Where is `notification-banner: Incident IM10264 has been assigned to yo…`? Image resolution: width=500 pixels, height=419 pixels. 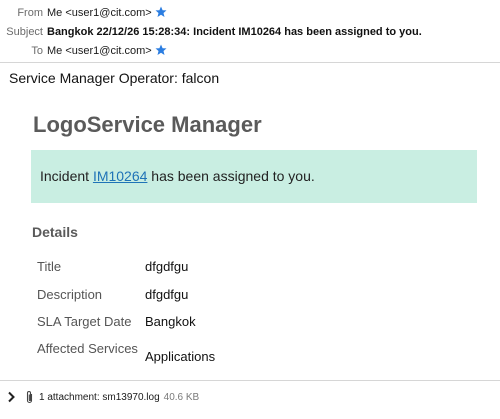 notification-banner: Incident IM10264 has been assigned to yo… is located at coordinates (254, 176).